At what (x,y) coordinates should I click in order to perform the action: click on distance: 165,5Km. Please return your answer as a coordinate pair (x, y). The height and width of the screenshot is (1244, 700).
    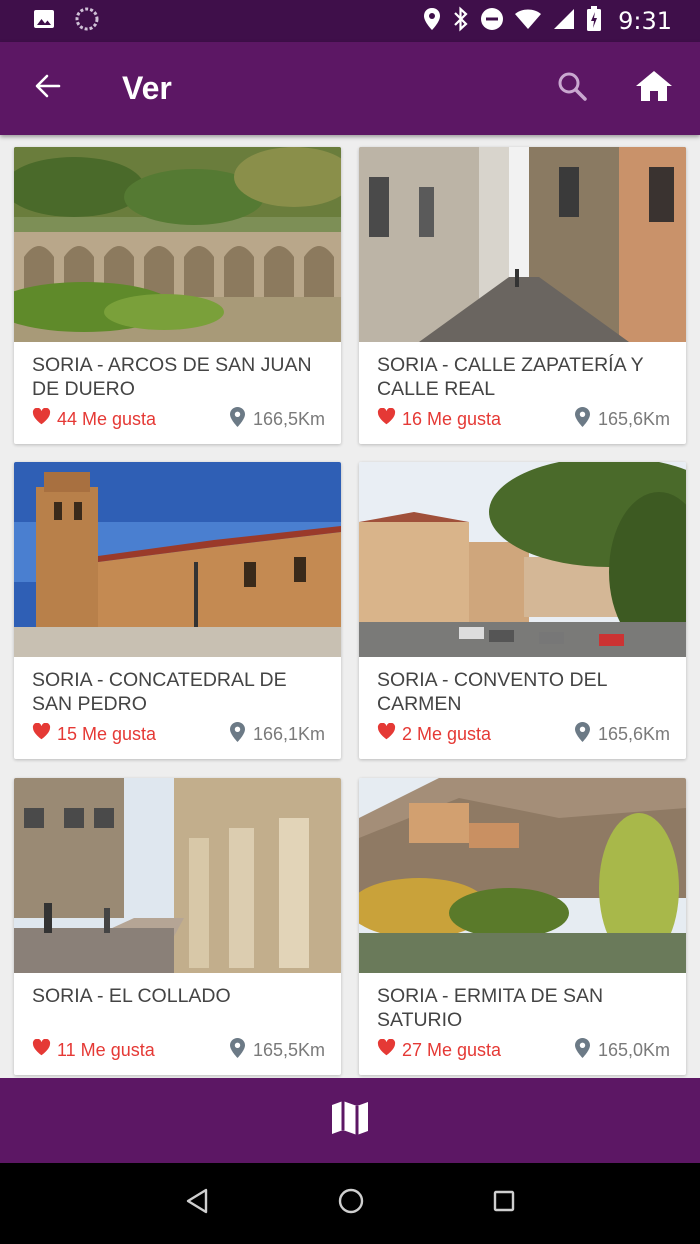
    Looking at the image, I should click on (277, 1050).